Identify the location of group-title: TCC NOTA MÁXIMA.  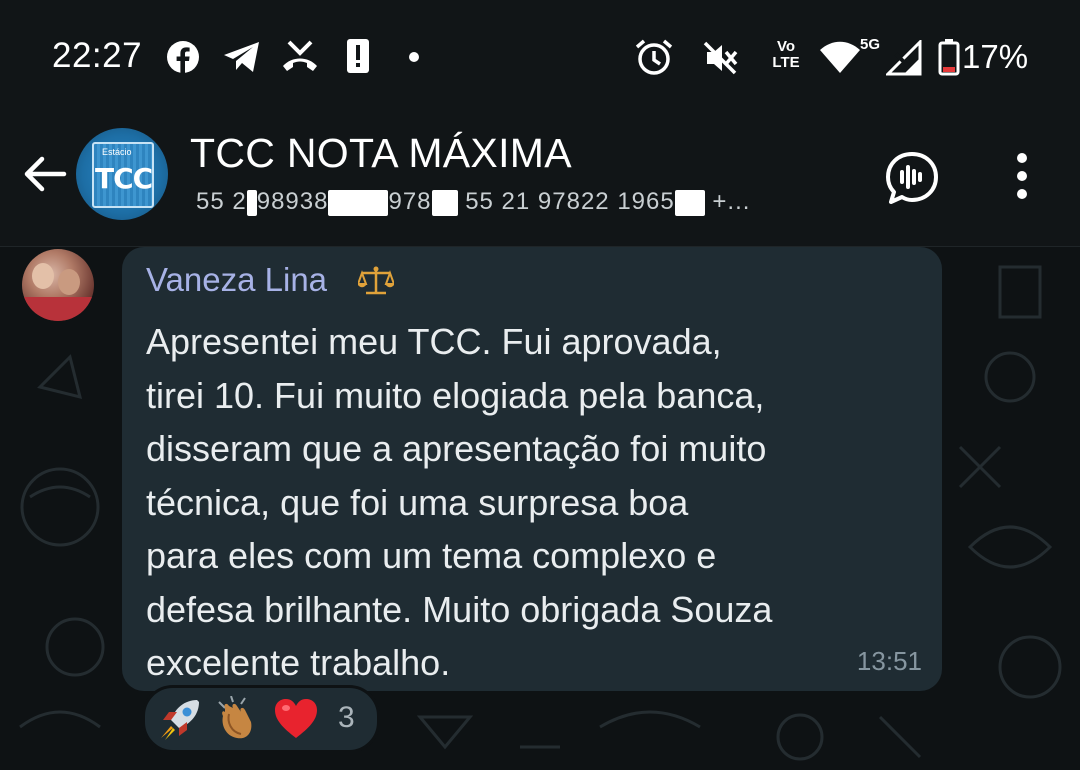
(381, 153).